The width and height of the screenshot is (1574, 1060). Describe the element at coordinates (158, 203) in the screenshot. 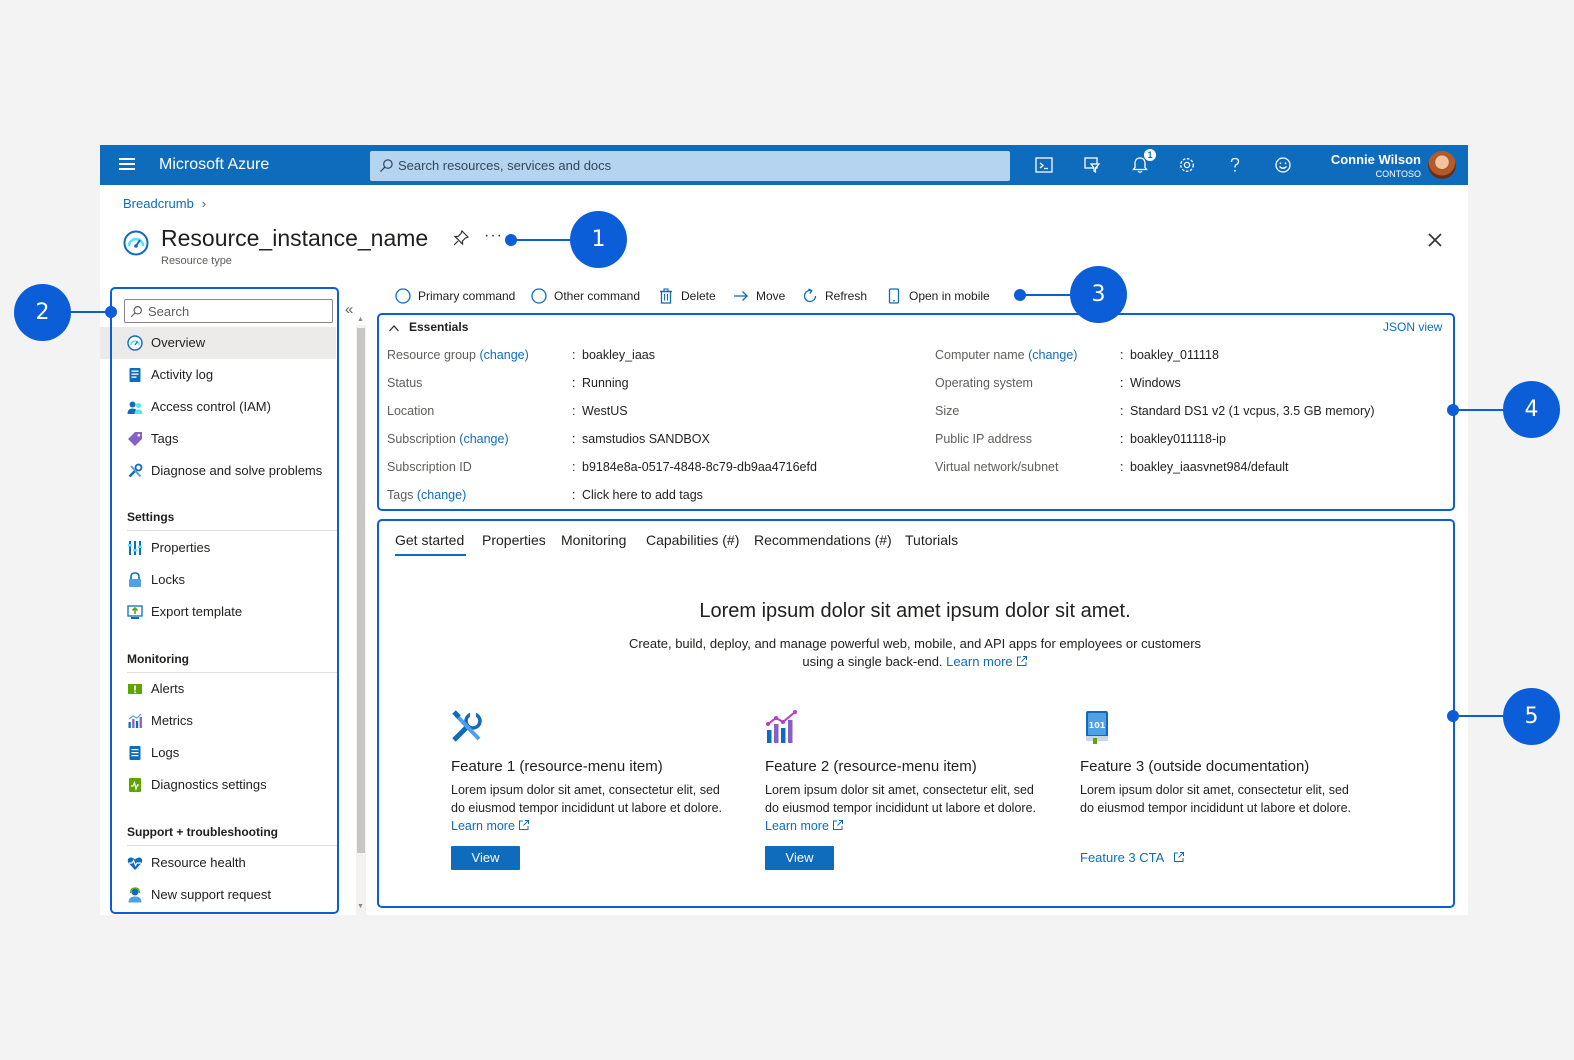

I see `breadcrumb-link: Breadcrumb` at that location.